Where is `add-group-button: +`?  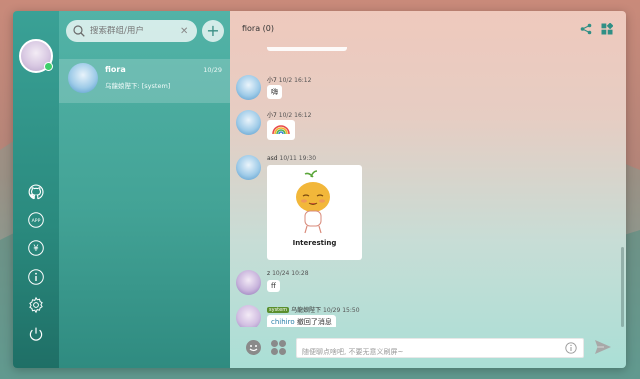 add-group-button: + is located at coordinates (213, 31).